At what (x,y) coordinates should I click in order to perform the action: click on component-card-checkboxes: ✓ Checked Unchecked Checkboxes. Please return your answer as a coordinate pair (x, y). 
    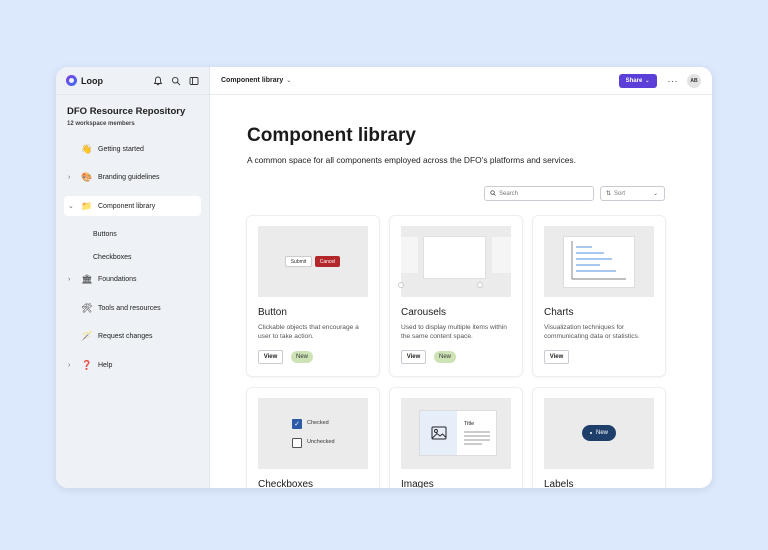
    Looking at the image, I should click on (313, 438).